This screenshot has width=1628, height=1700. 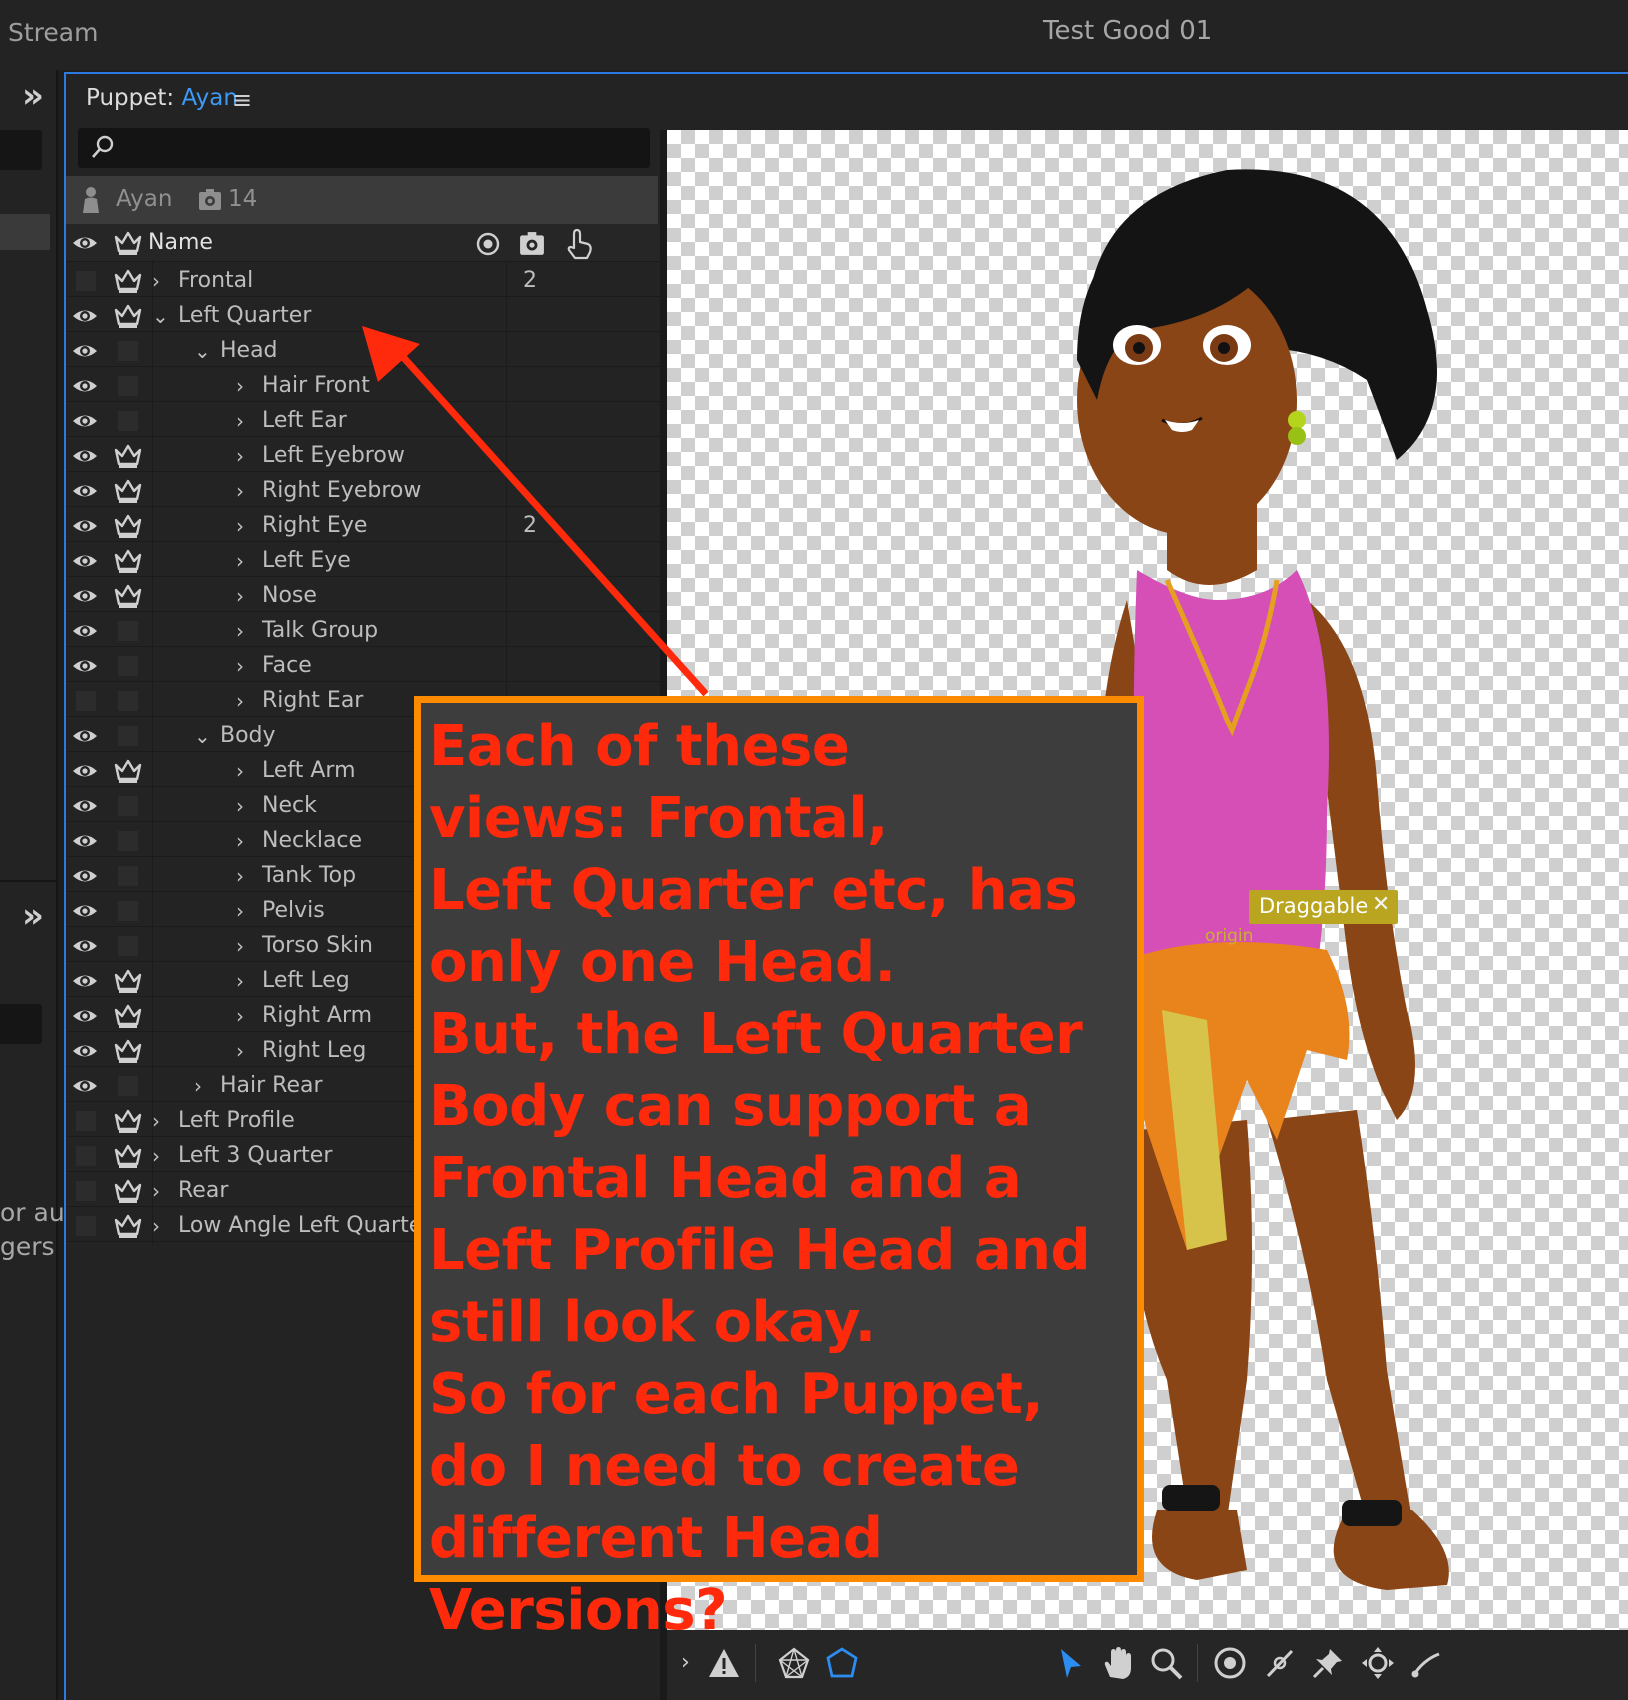 I want to click on crown-column-icon, so click(x=128, y=243).